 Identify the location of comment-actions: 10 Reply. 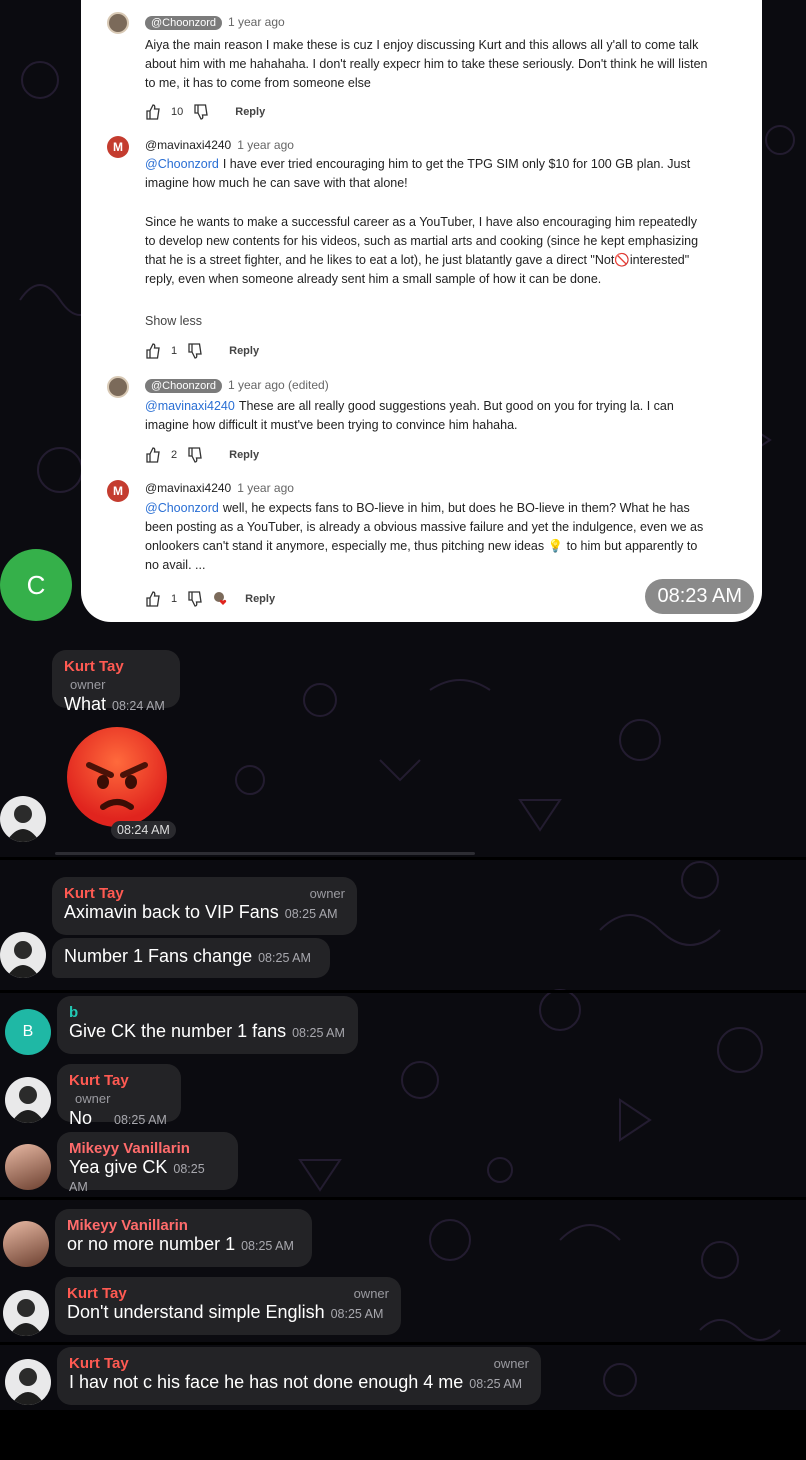
(205, 112).